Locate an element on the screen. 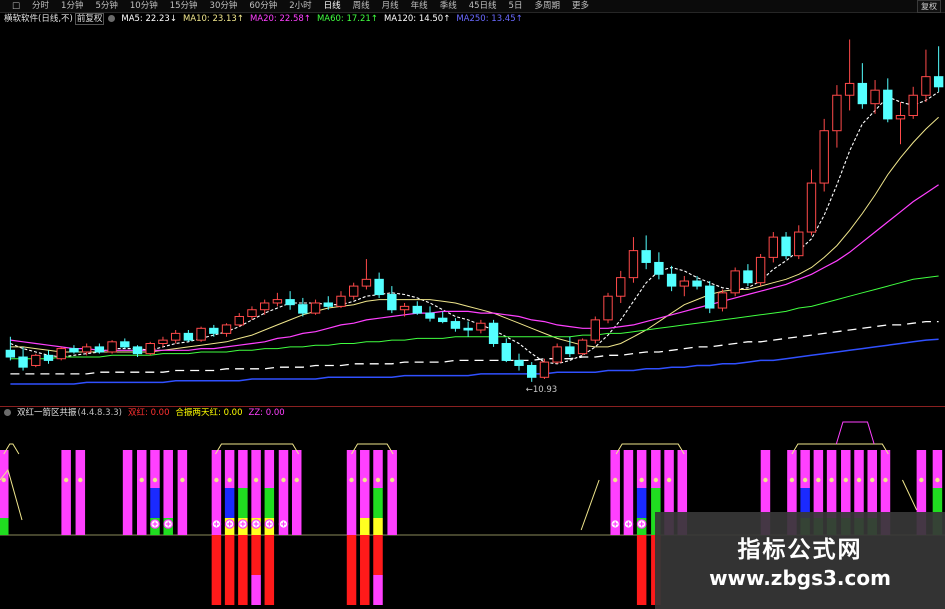  tab-period-17: 更多 is located at coordinates (580, 6).